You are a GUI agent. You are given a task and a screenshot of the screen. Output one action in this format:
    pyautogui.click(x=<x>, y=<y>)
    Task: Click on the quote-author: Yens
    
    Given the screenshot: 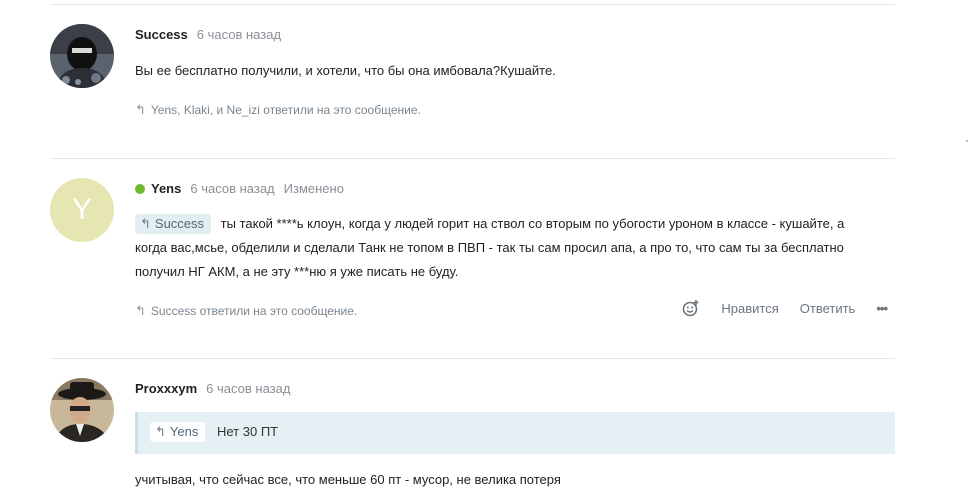 What is the action you would take?
    pyautogui.click(x=184, y=431)
    